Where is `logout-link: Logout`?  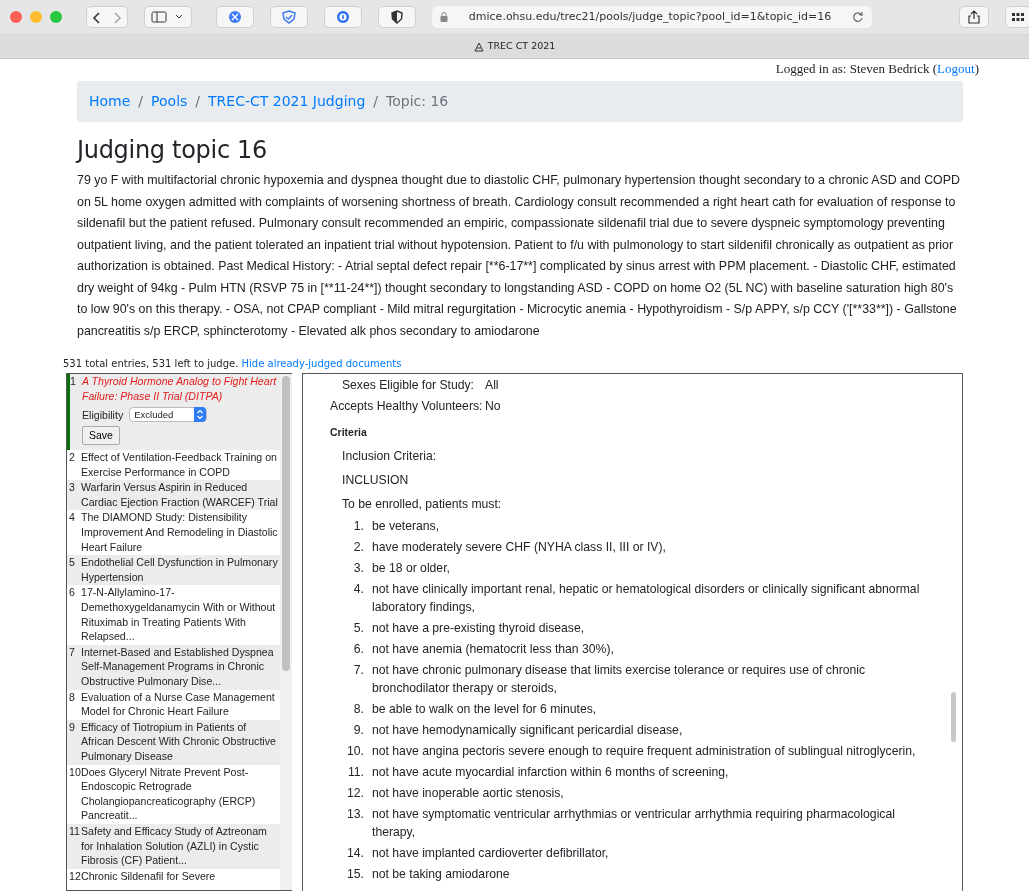
logout-link: Logout is located at coordinates (956, 68).